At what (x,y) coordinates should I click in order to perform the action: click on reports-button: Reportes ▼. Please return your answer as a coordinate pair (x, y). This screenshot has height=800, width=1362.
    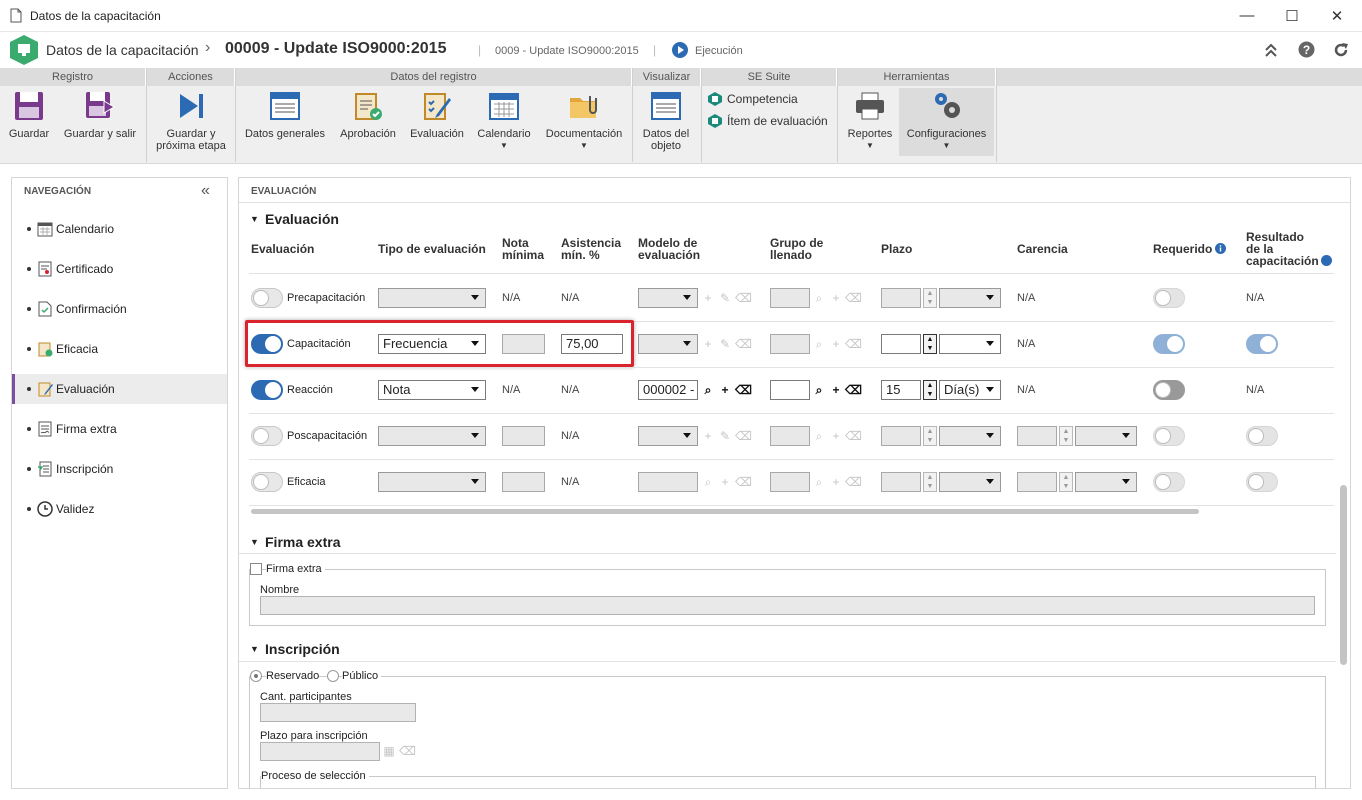
    Looking at the image, I should click on (870, 121).